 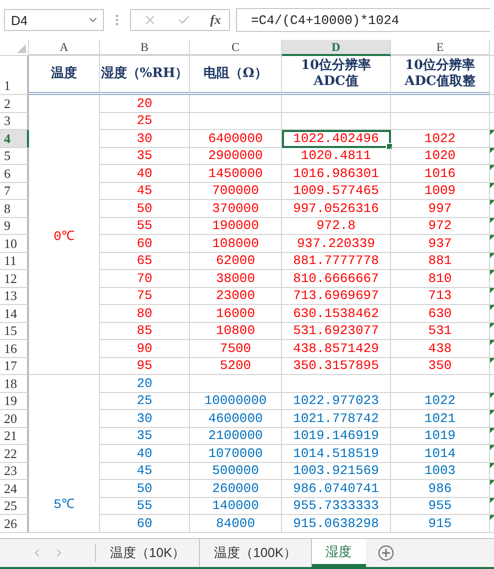 I want to click on row-number: 21, so click(x=14, y=436).